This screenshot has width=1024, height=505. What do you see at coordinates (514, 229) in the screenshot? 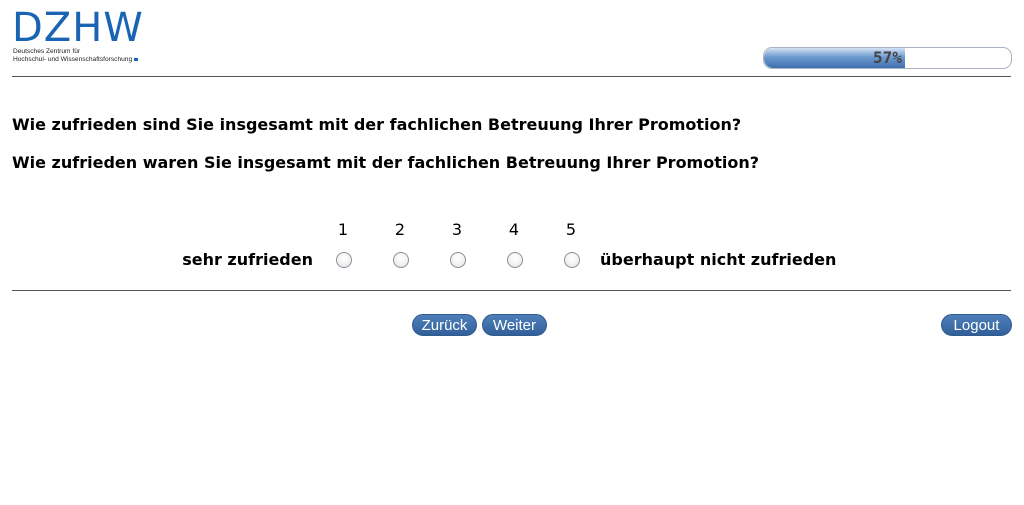
I see `scale-number-4: 4` at bounding box center [514, 229].